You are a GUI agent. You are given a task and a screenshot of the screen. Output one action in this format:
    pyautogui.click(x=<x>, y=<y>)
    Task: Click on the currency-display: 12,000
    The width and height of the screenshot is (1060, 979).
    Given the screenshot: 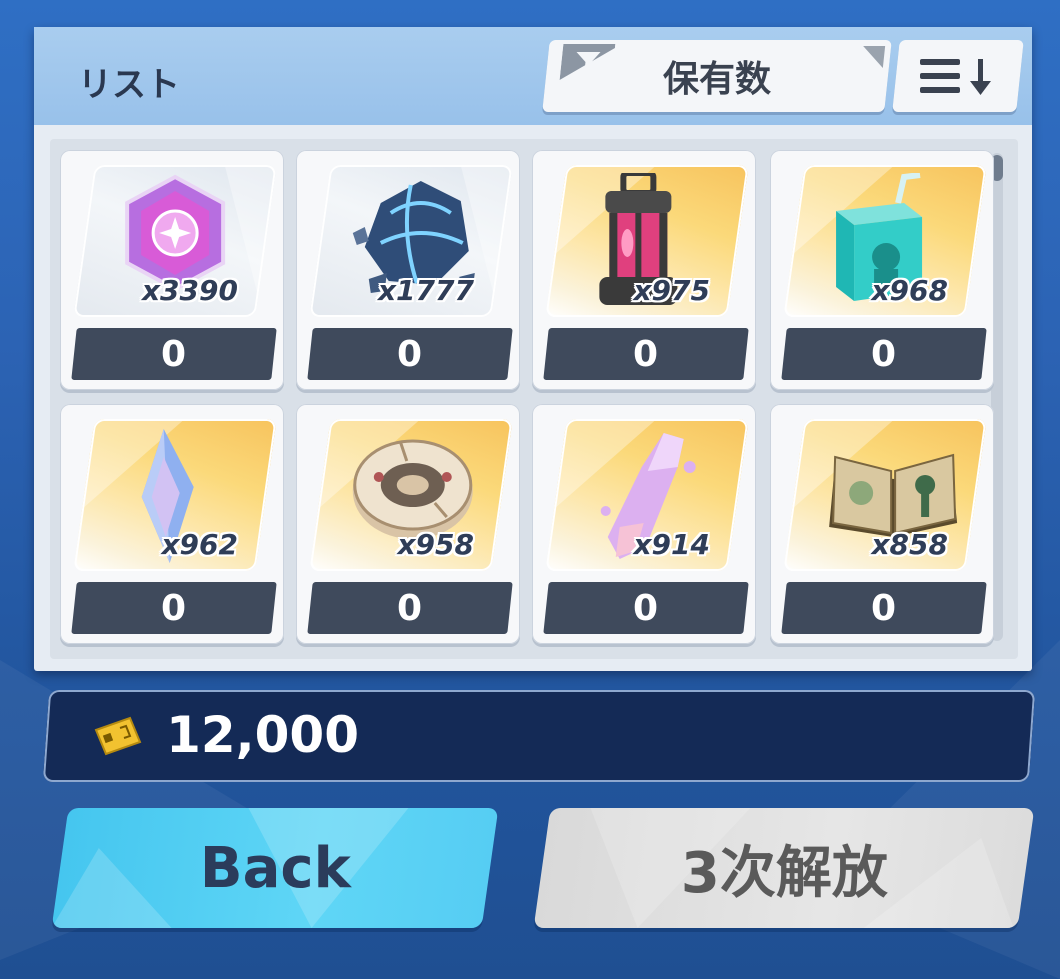 What is the action you would take?
    pyautogui.click(x=539, y=736)
    